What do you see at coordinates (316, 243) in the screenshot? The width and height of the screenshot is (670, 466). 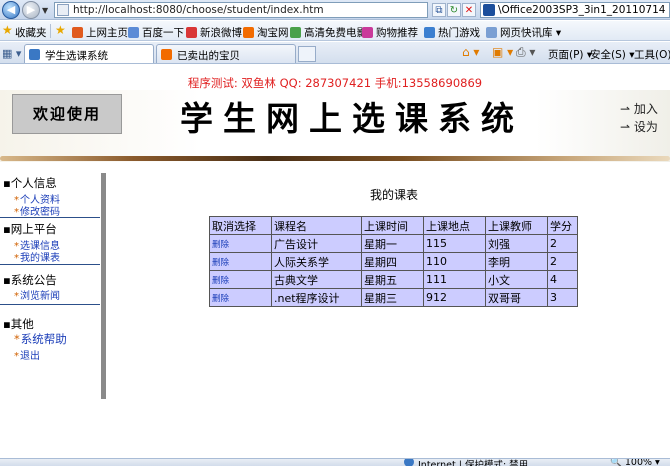 I see `course-name: 广告设计` at bounding box center [316, 243].